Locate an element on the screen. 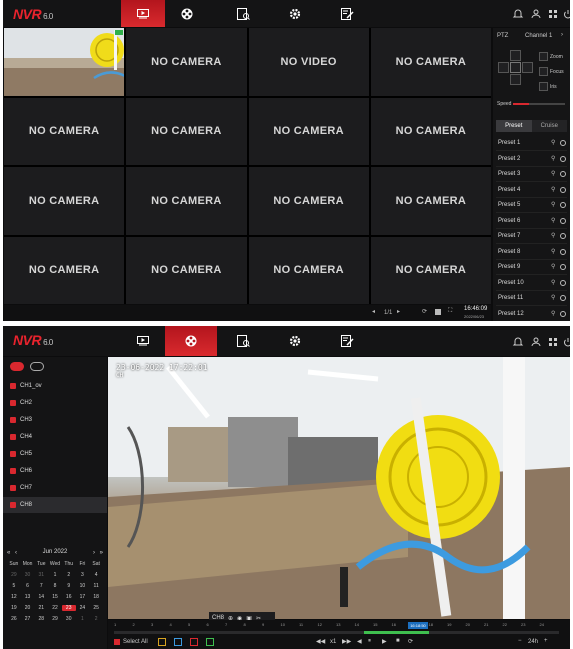 The image size is (573, 649). channel-row: CH6 is located at coordinates (55, 471).